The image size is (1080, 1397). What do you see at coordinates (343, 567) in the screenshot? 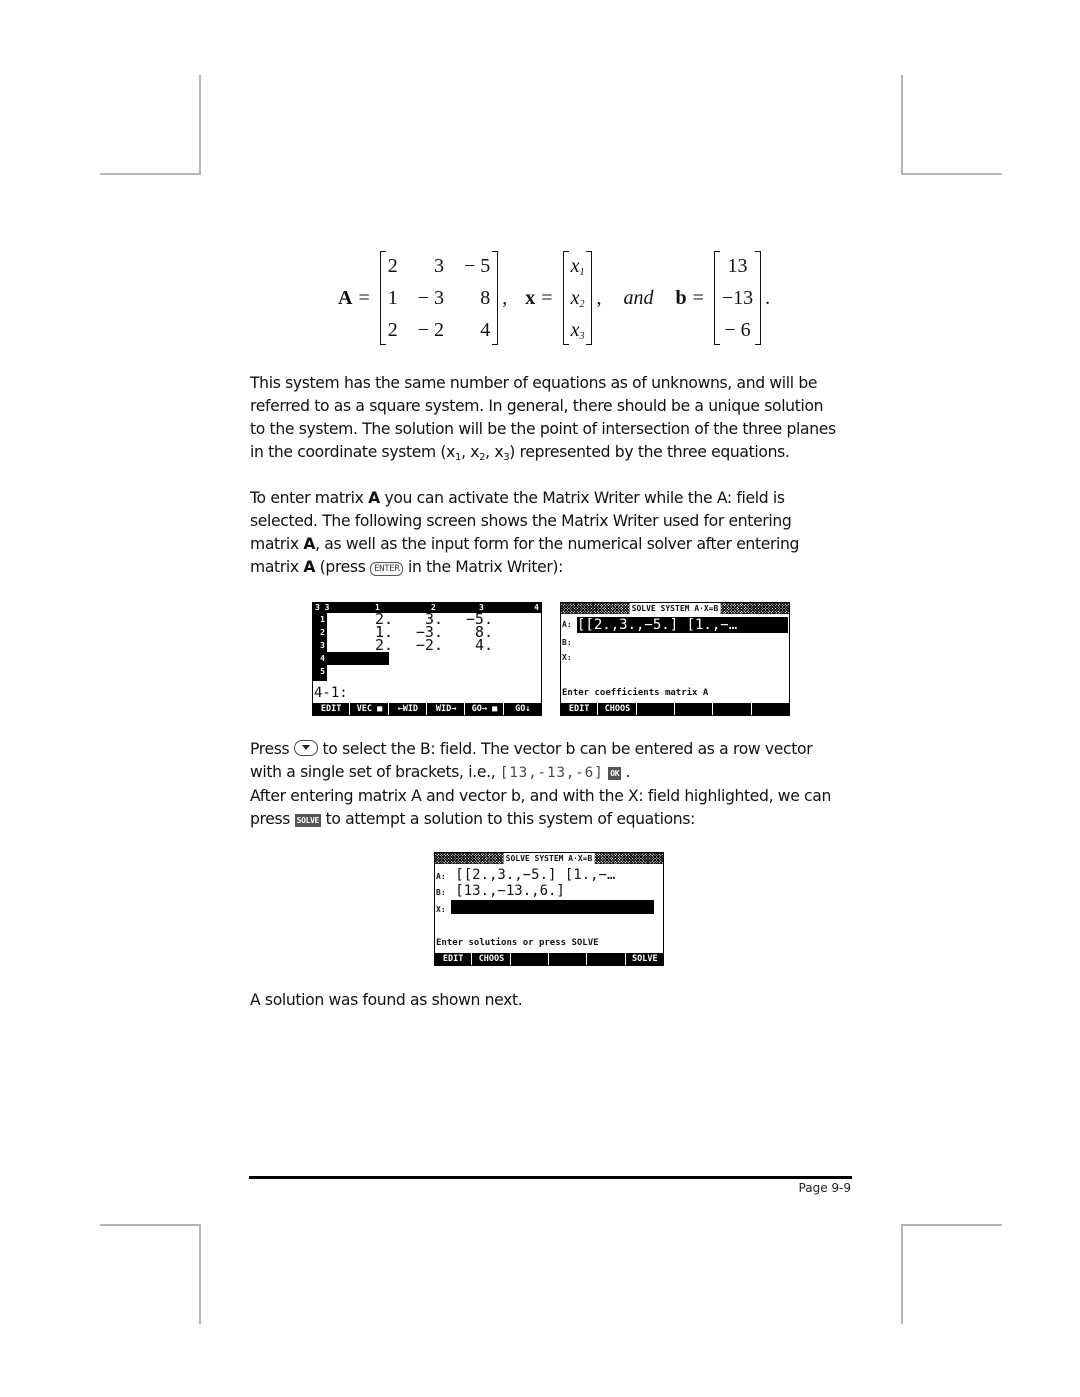
I see `text: (press` at bounding box center [343, 567].